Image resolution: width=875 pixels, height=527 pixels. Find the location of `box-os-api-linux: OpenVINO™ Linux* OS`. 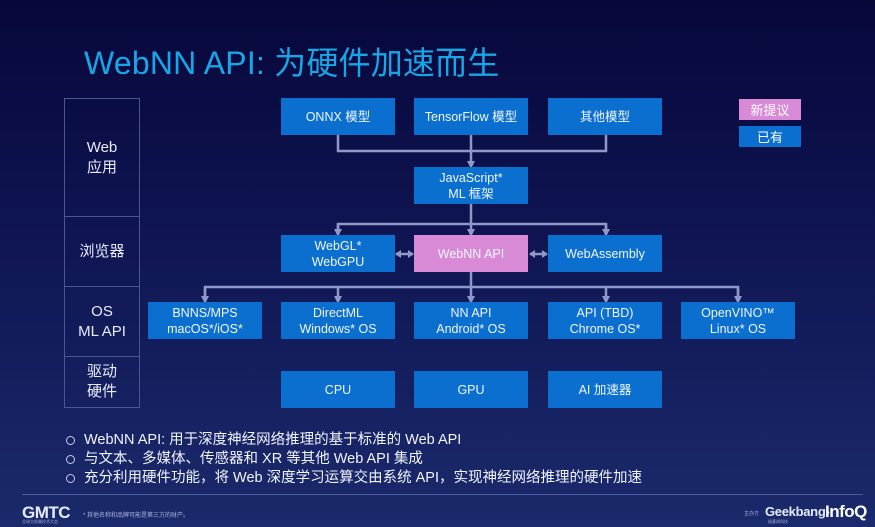

box-os-api-linux: OpenVINO™ Linux* OS is located at coordinates (738, 320).